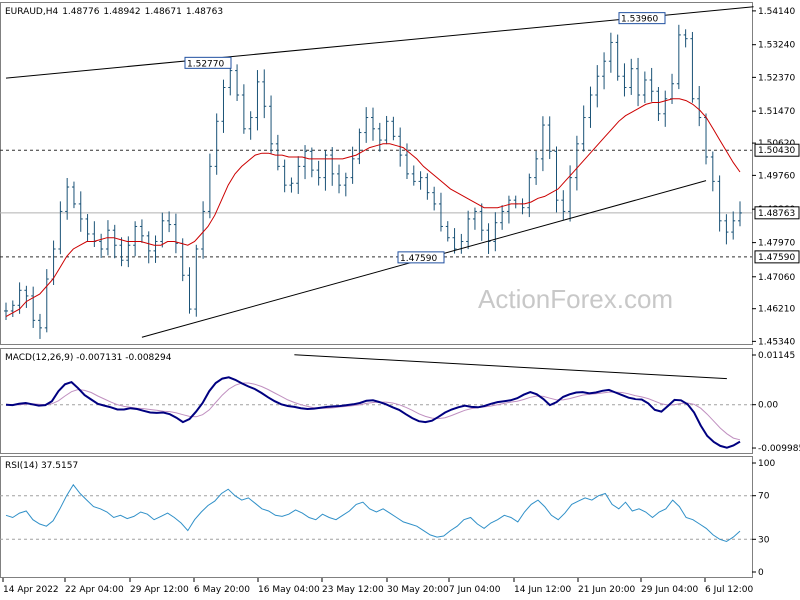 The width and height of the screenshot is (800, 600). What do you see at coordinates (204, 12) in the screenshot?
I see `price-close: 1.48763` at bounding box center [204, 12].